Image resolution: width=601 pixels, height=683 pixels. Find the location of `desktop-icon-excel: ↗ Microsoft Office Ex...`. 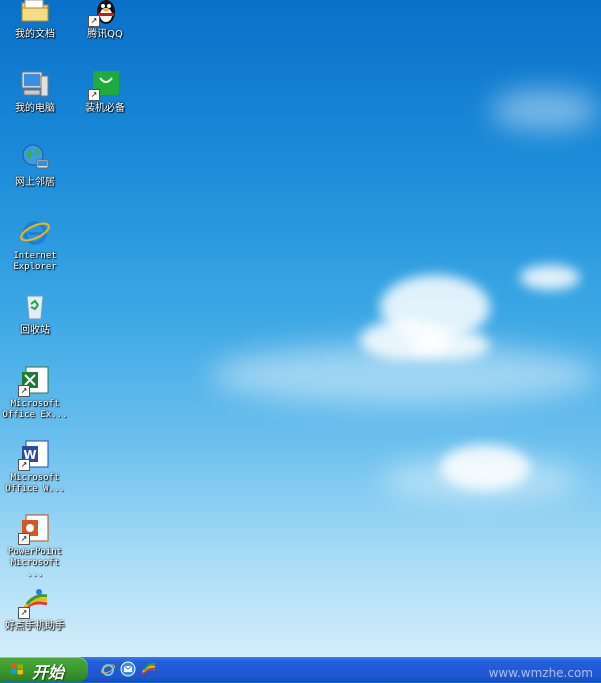

desktop-icon-excel: ↗ Microsoft Office Ex... is located at coordinates (35, 392).